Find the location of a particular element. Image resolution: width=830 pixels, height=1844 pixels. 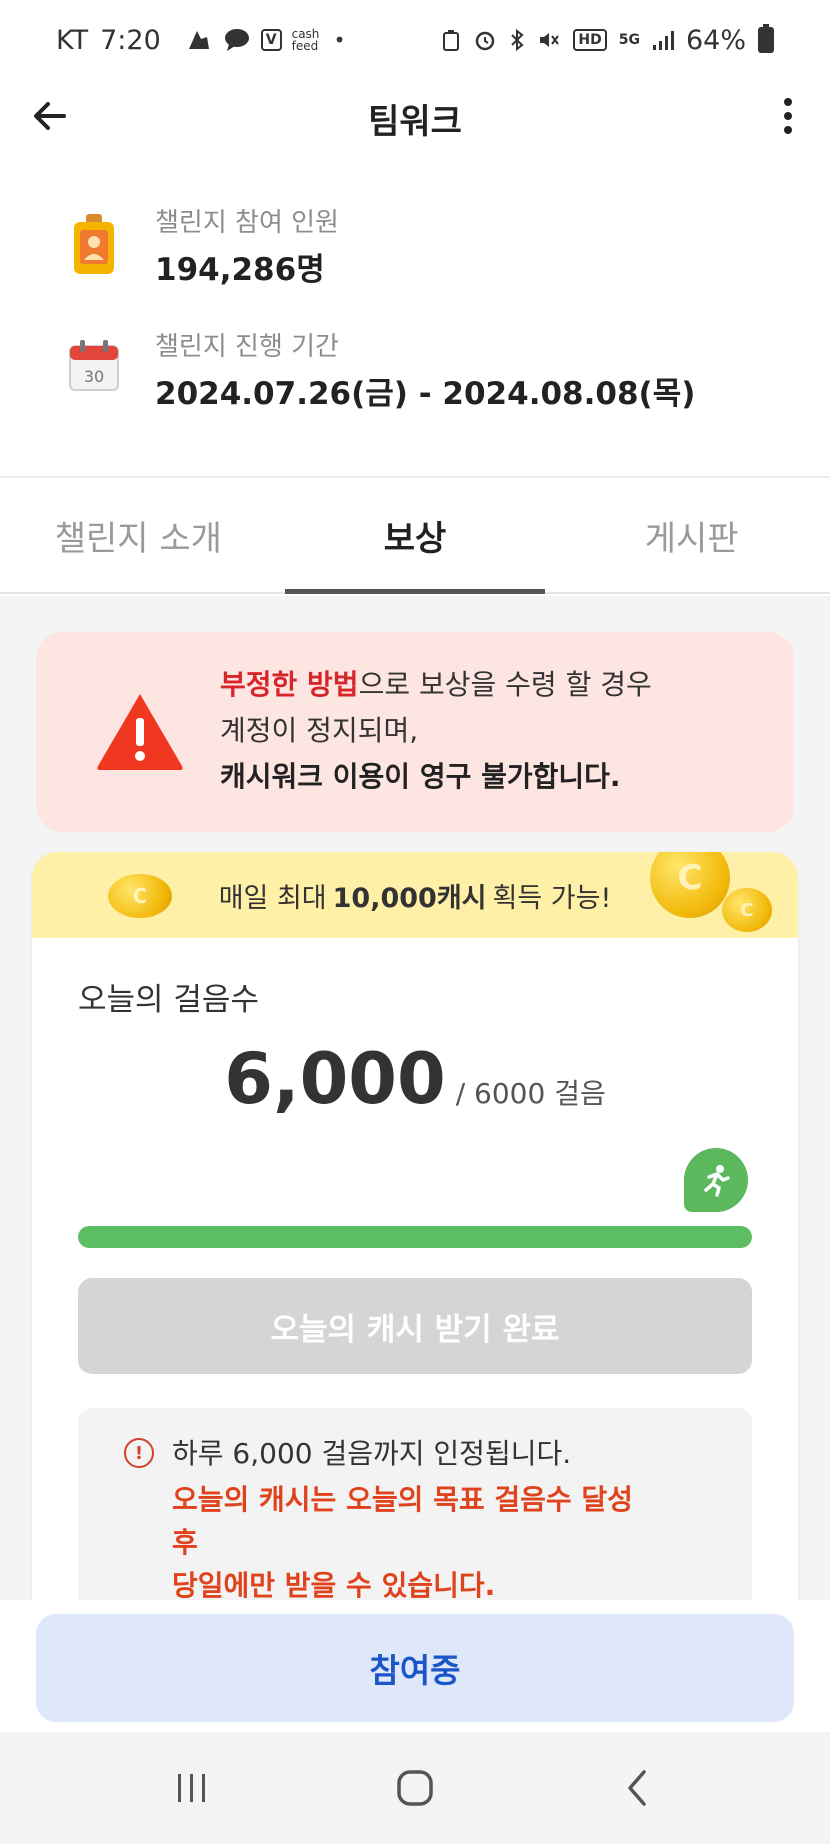

steps-count: 6,000 / 6000 걸음 is located at coordinates (415, 1079).